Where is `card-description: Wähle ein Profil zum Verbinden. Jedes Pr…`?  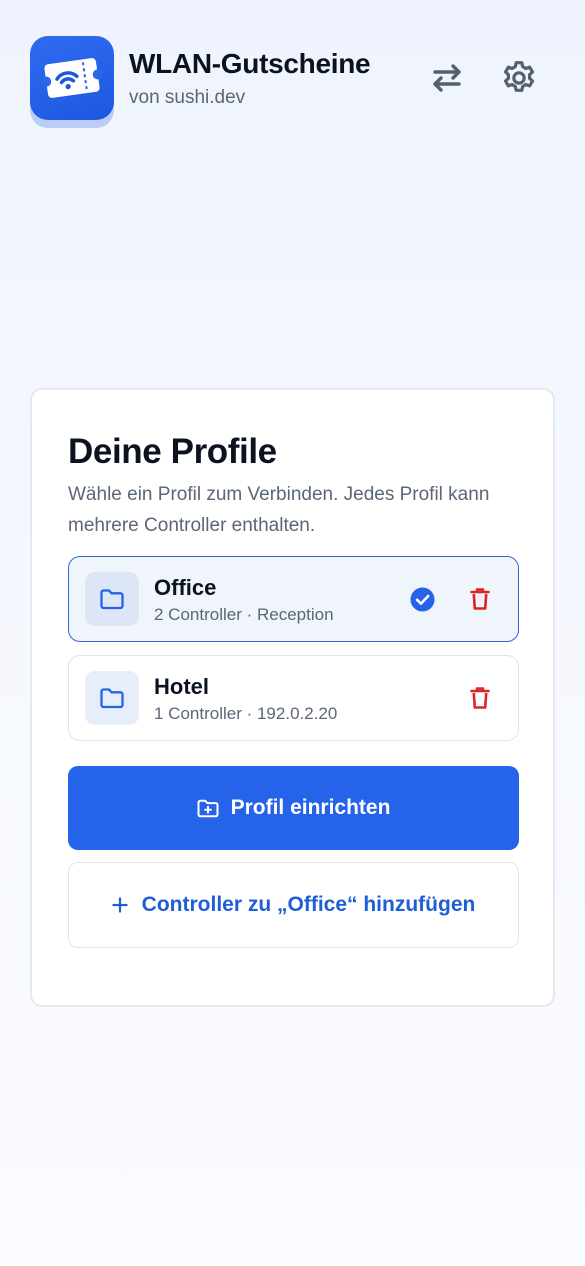 card-description: Wähle ein Profil zum Verbinden. Jedes Pr… is located at coordinates (279, 510).